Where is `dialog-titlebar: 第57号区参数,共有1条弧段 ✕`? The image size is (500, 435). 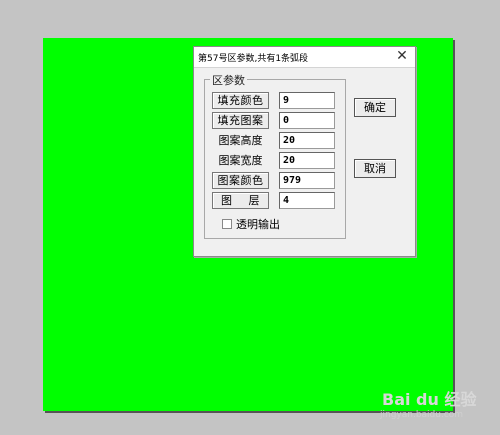 dialog-titlebar: 第57号区参数,共有1条弧段 ✕ is located at coordinates (304, 57).